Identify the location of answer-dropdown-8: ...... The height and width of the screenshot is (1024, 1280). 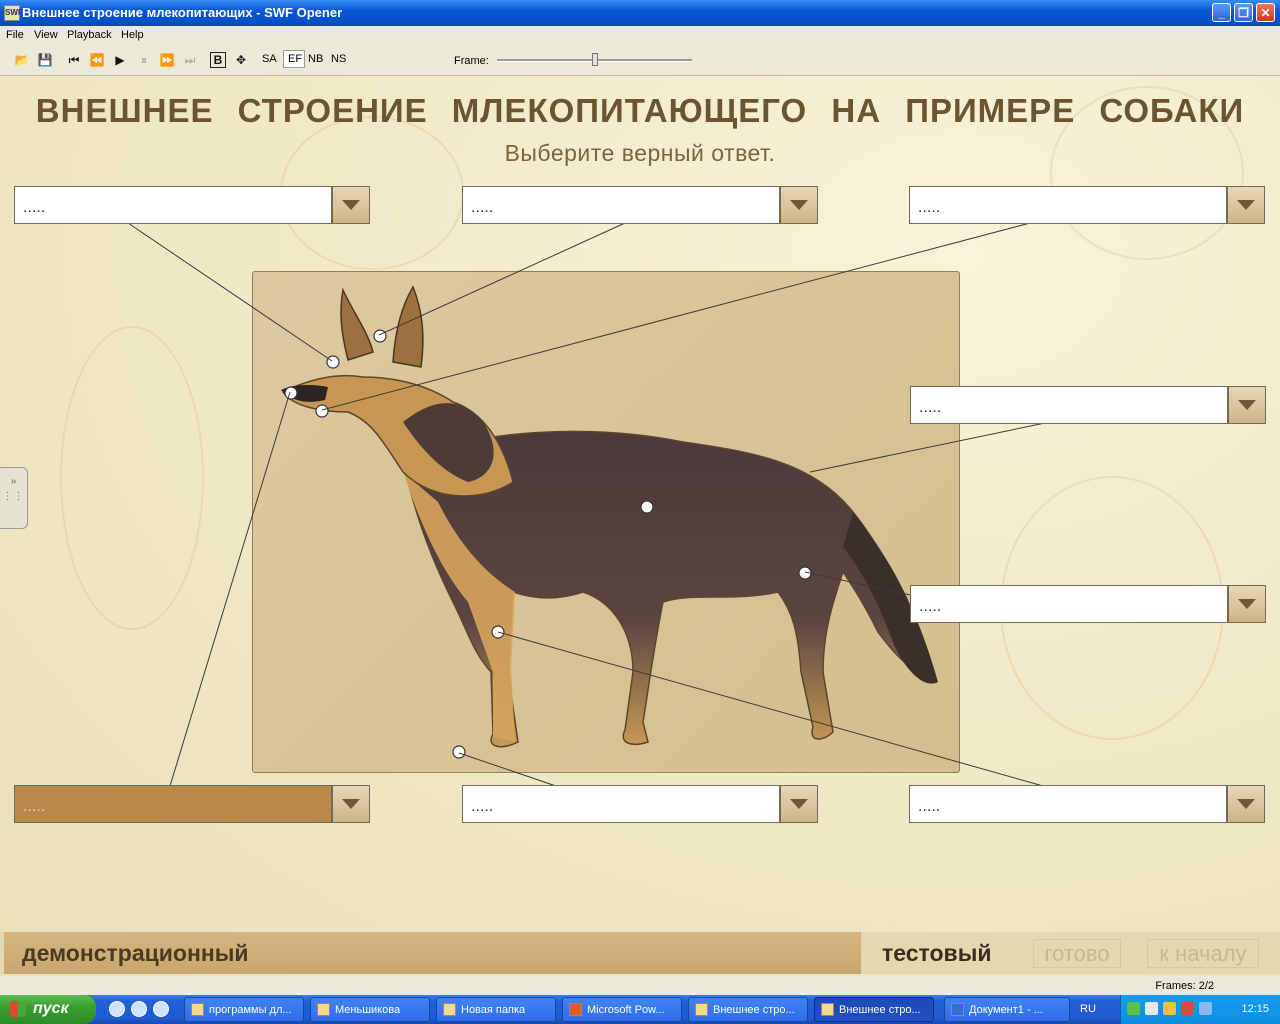
(1089, 806).